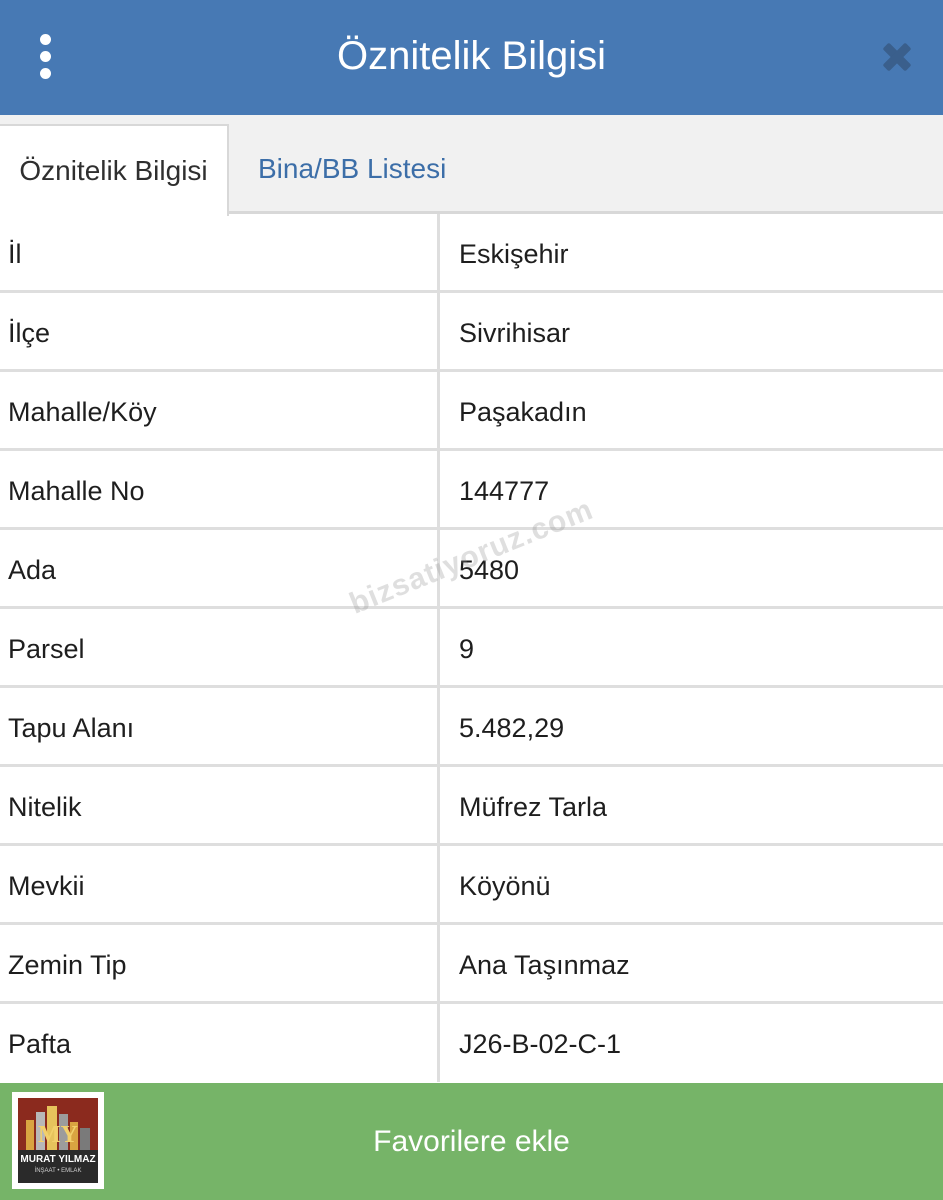 Image resolution: width=943 pixels, height=1200 pixels. Describe the element at coordinates (504, 491) in the screenshot. I see `row-value: 144777` at that location.